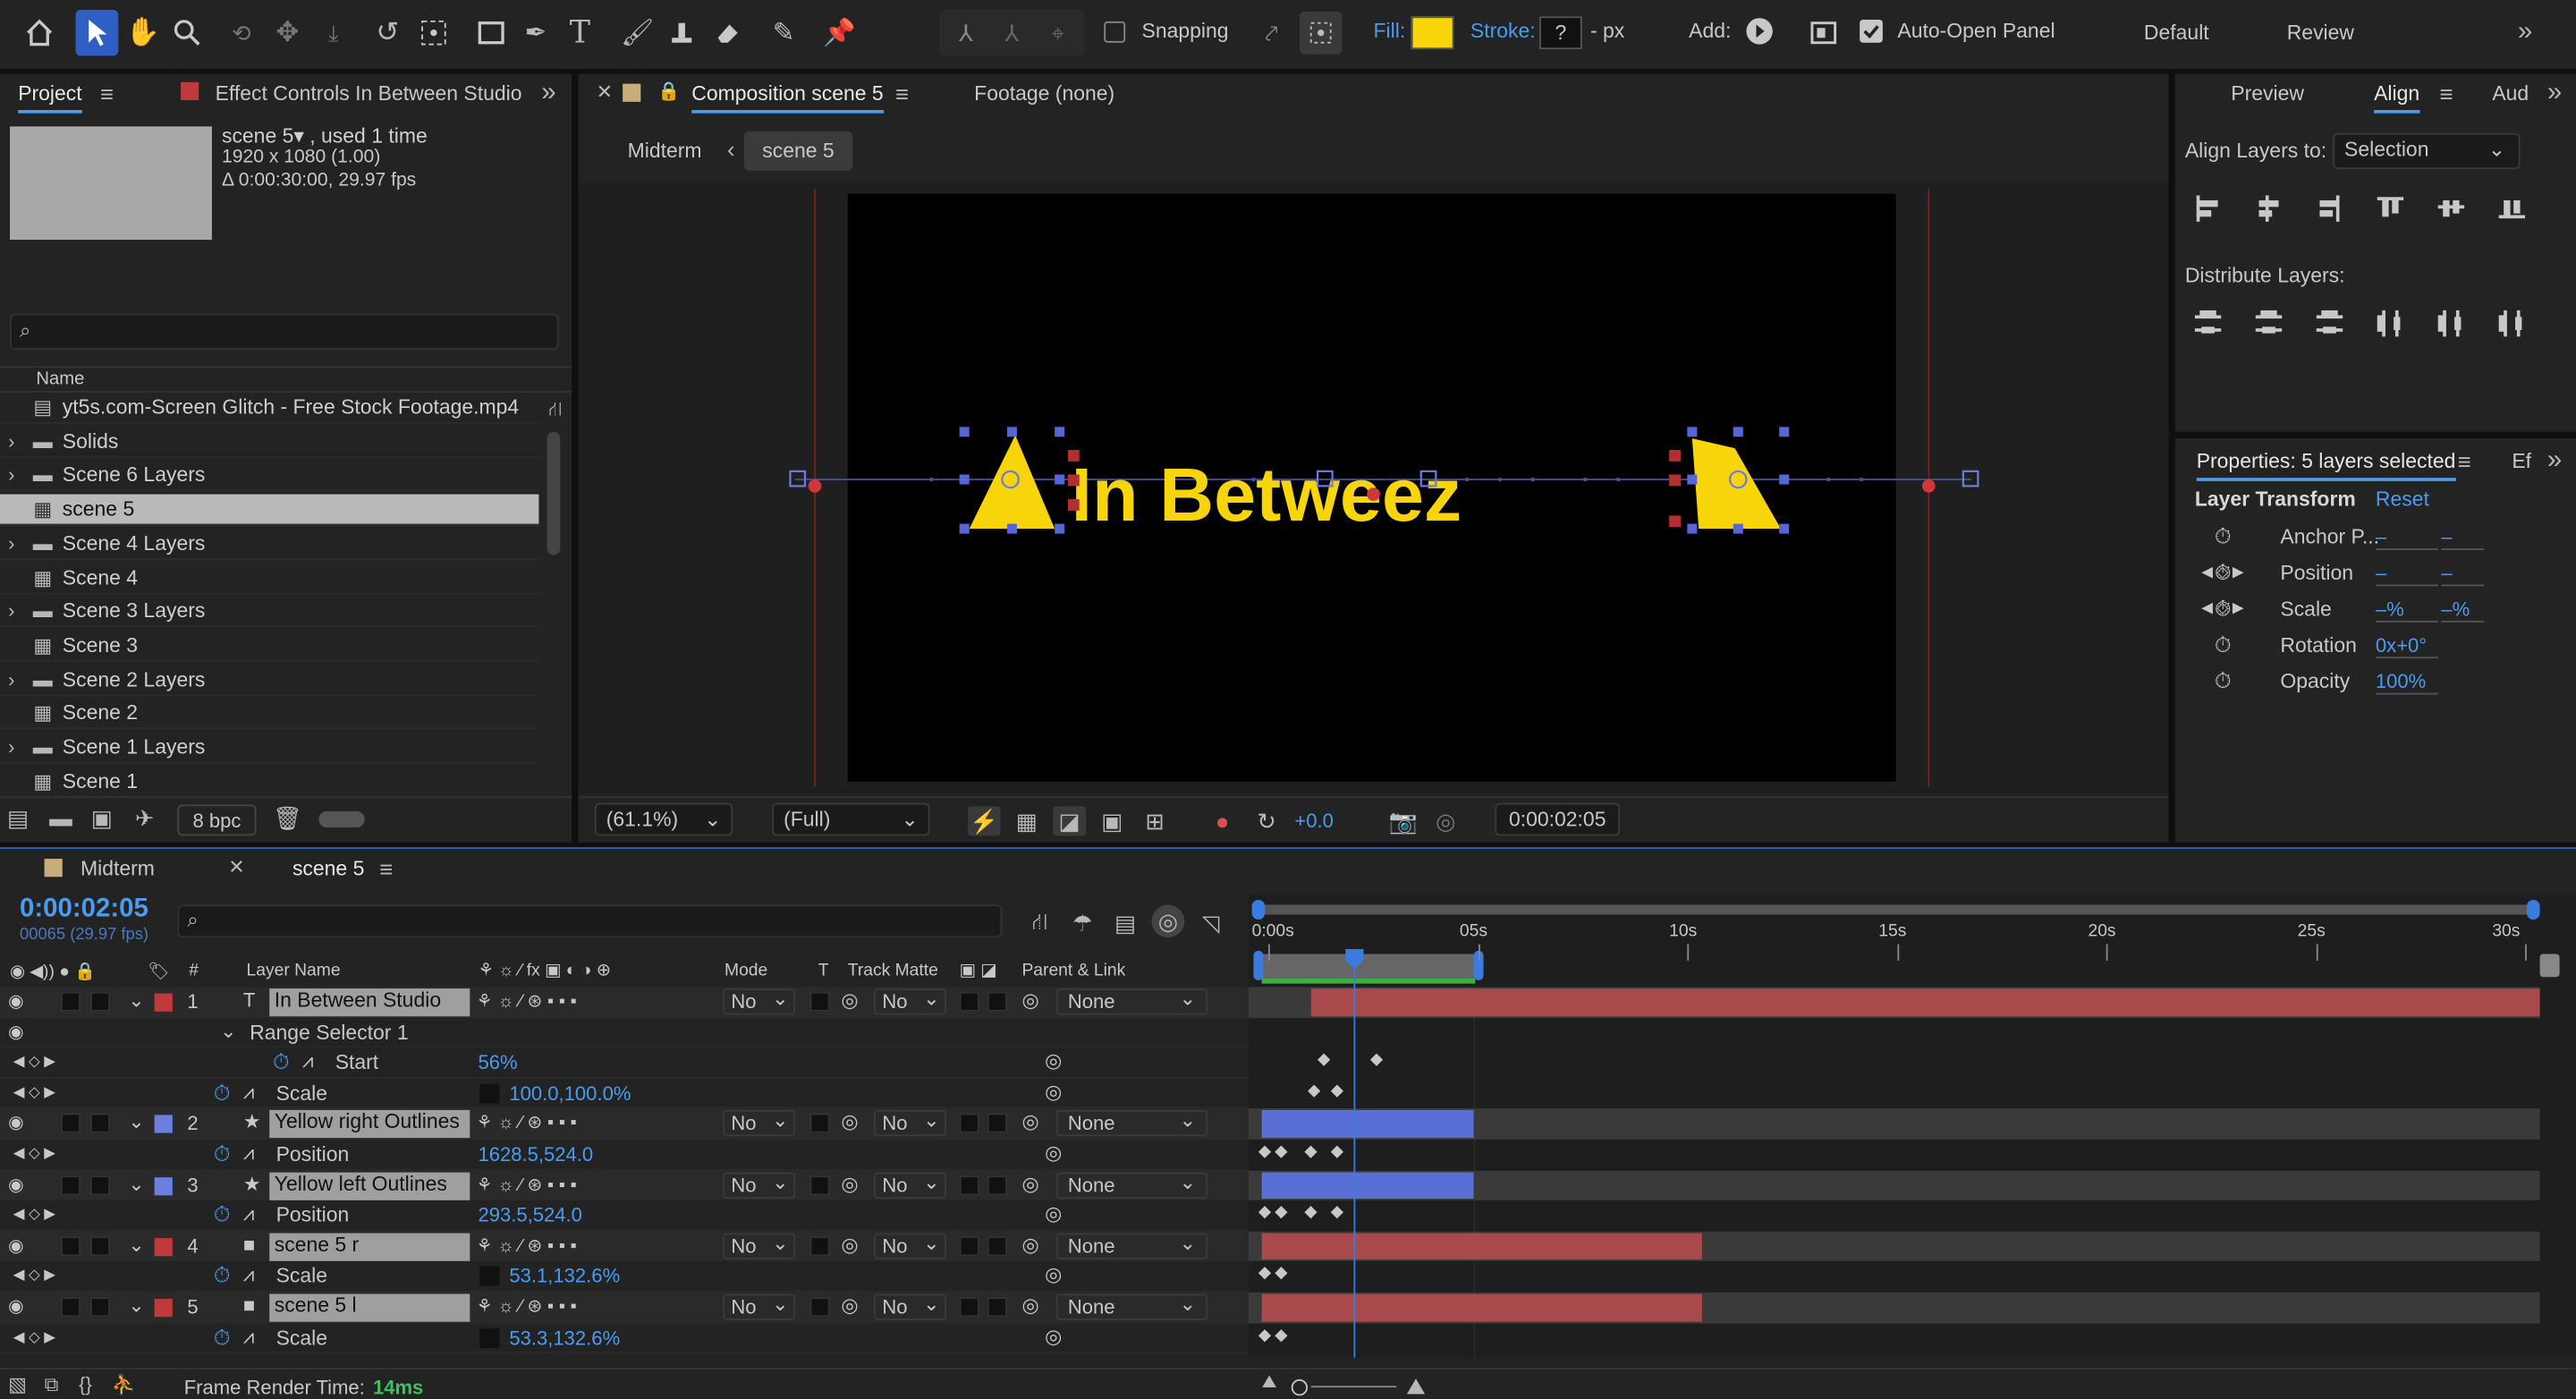 Image resolution: width=2576 pixels, height=1399 pixels. Describe the element at coordinates (1132, 1306) in the screenshot. I see `parent-dropdown: None ⌄` at that location.